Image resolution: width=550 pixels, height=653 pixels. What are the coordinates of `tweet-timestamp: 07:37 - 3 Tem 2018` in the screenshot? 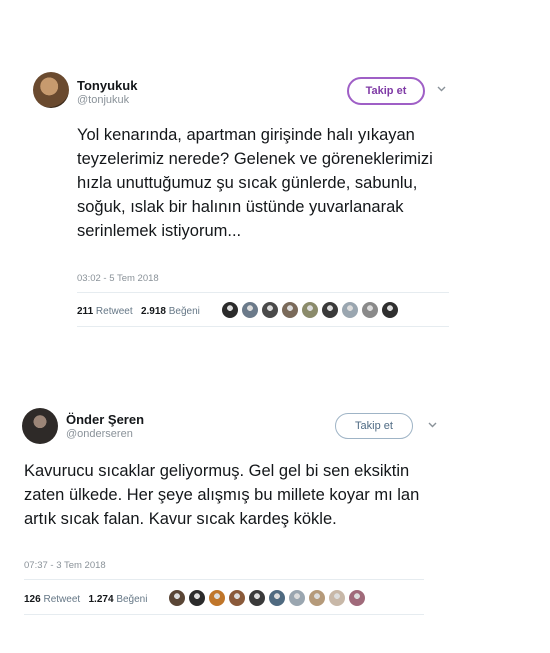 It's located at (65, 565).